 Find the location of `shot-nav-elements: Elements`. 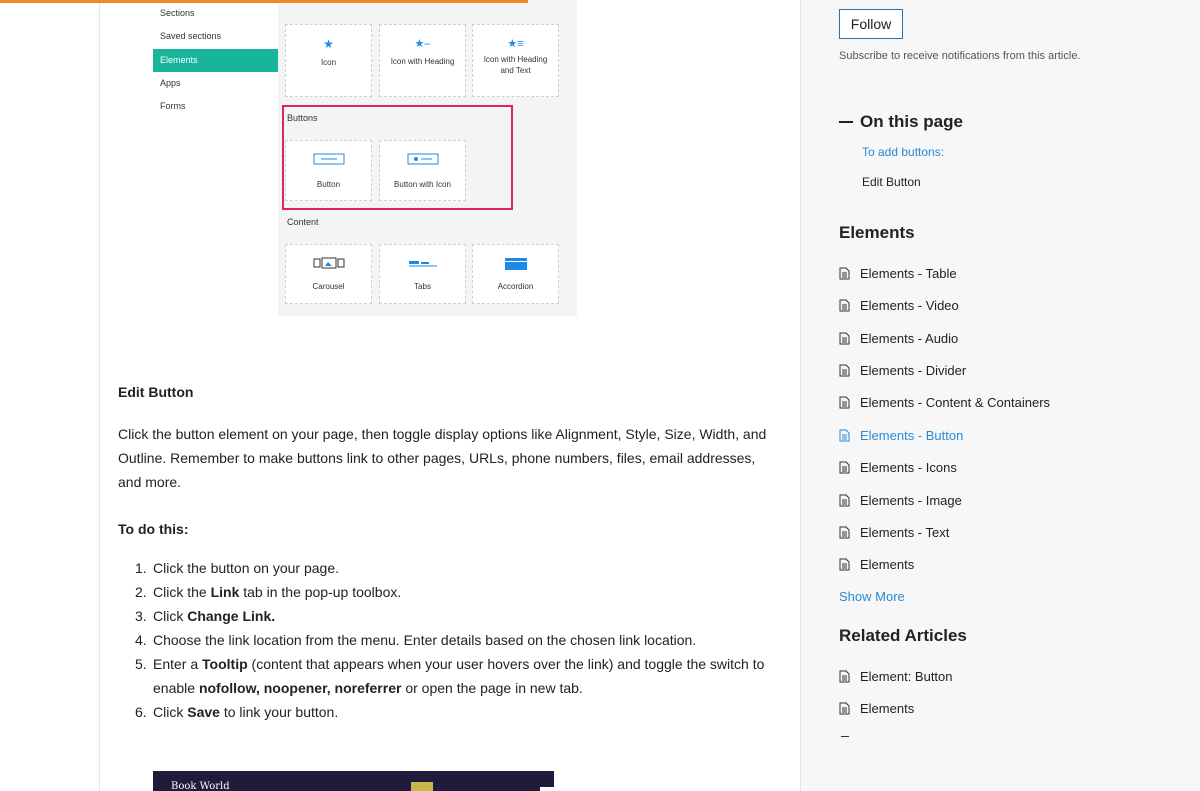

shot-nav-elements: Elements is located at coordinates (215, 60).